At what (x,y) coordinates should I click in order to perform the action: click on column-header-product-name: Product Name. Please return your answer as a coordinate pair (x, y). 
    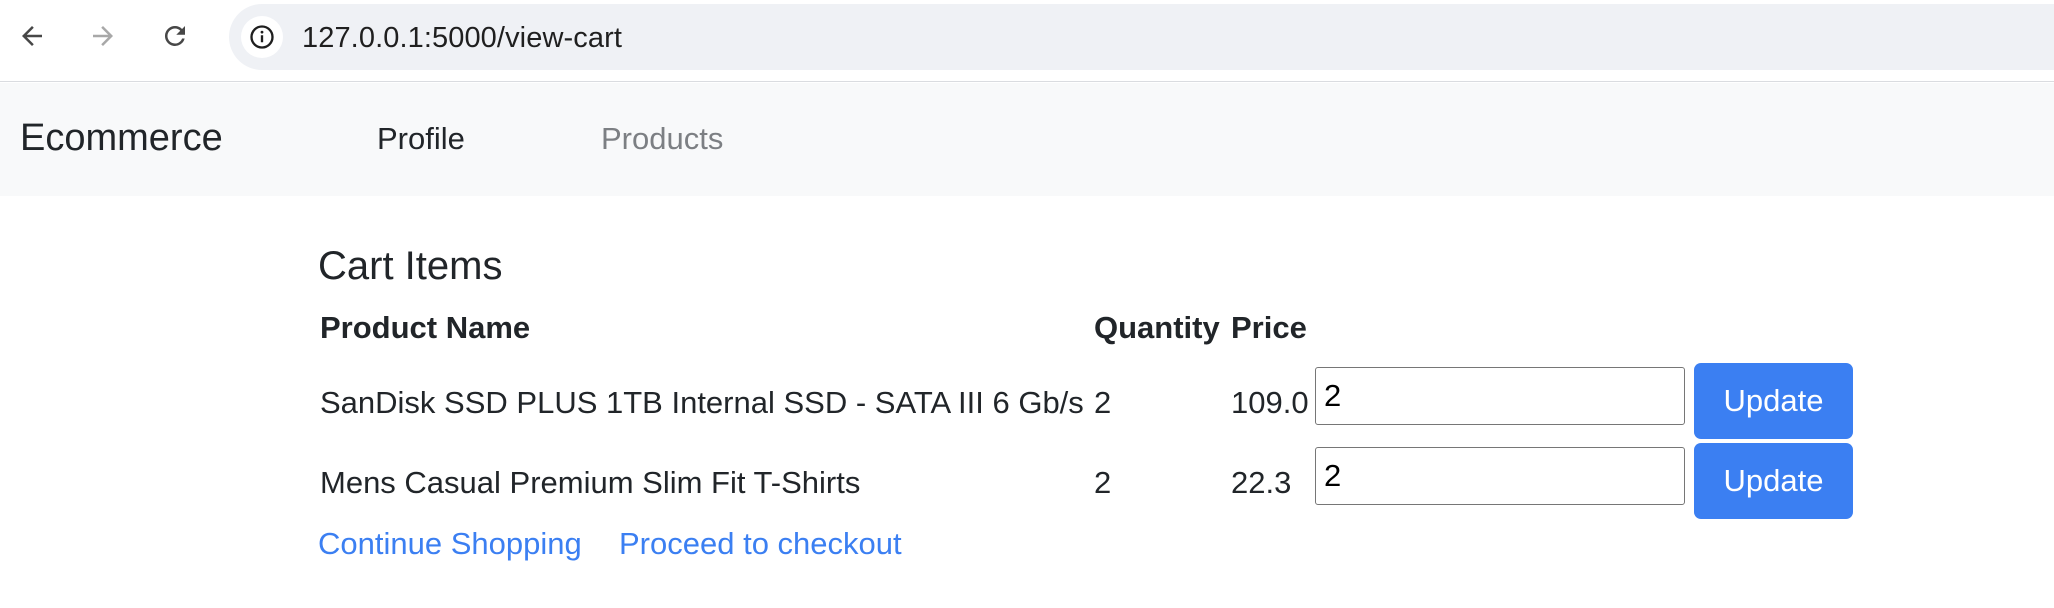
    Looking at the image, I should click on (425, 327).